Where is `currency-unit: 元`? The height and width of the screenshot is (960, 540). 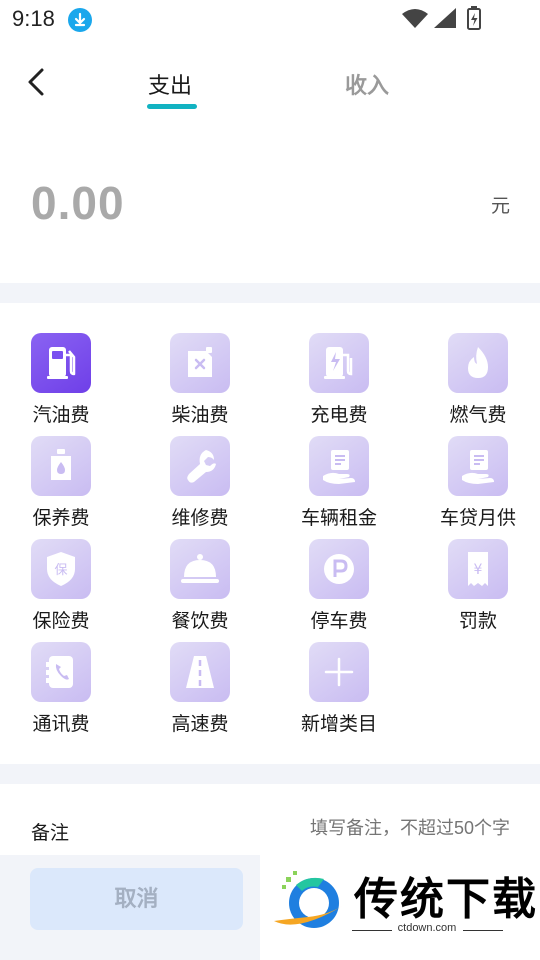 currency-unit: 元 is located at coordinates (500, 206).